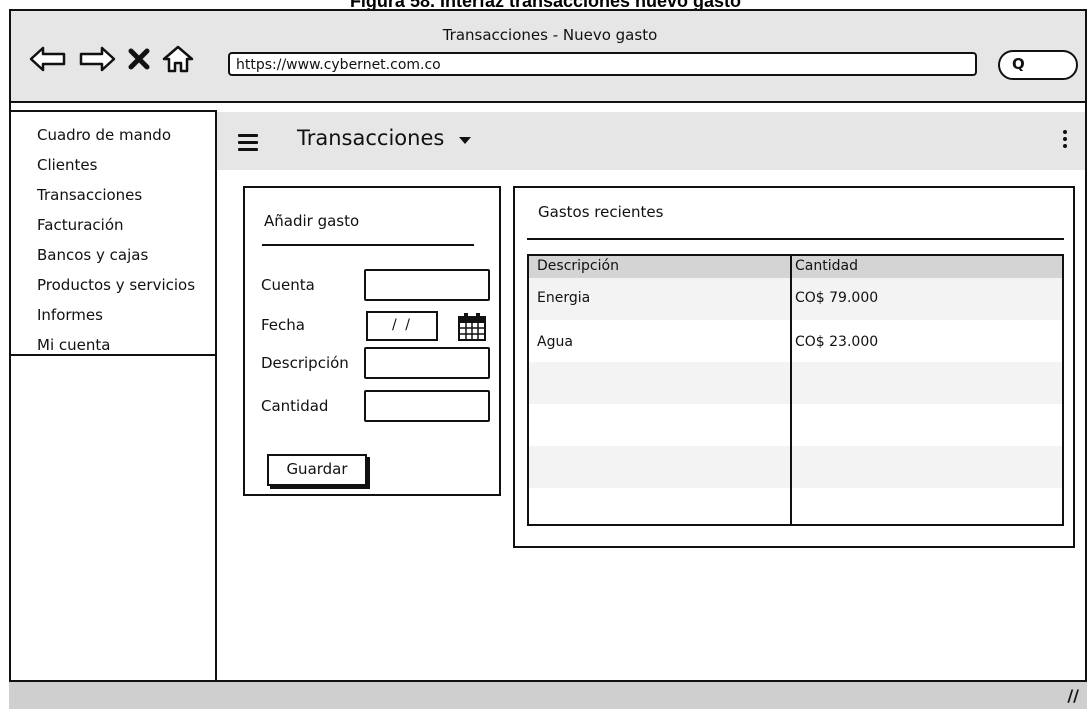  What do you see at coordinates (248, 142) in the screenshot?
I see `hamburger-icon` at bounding box center [248, 142].